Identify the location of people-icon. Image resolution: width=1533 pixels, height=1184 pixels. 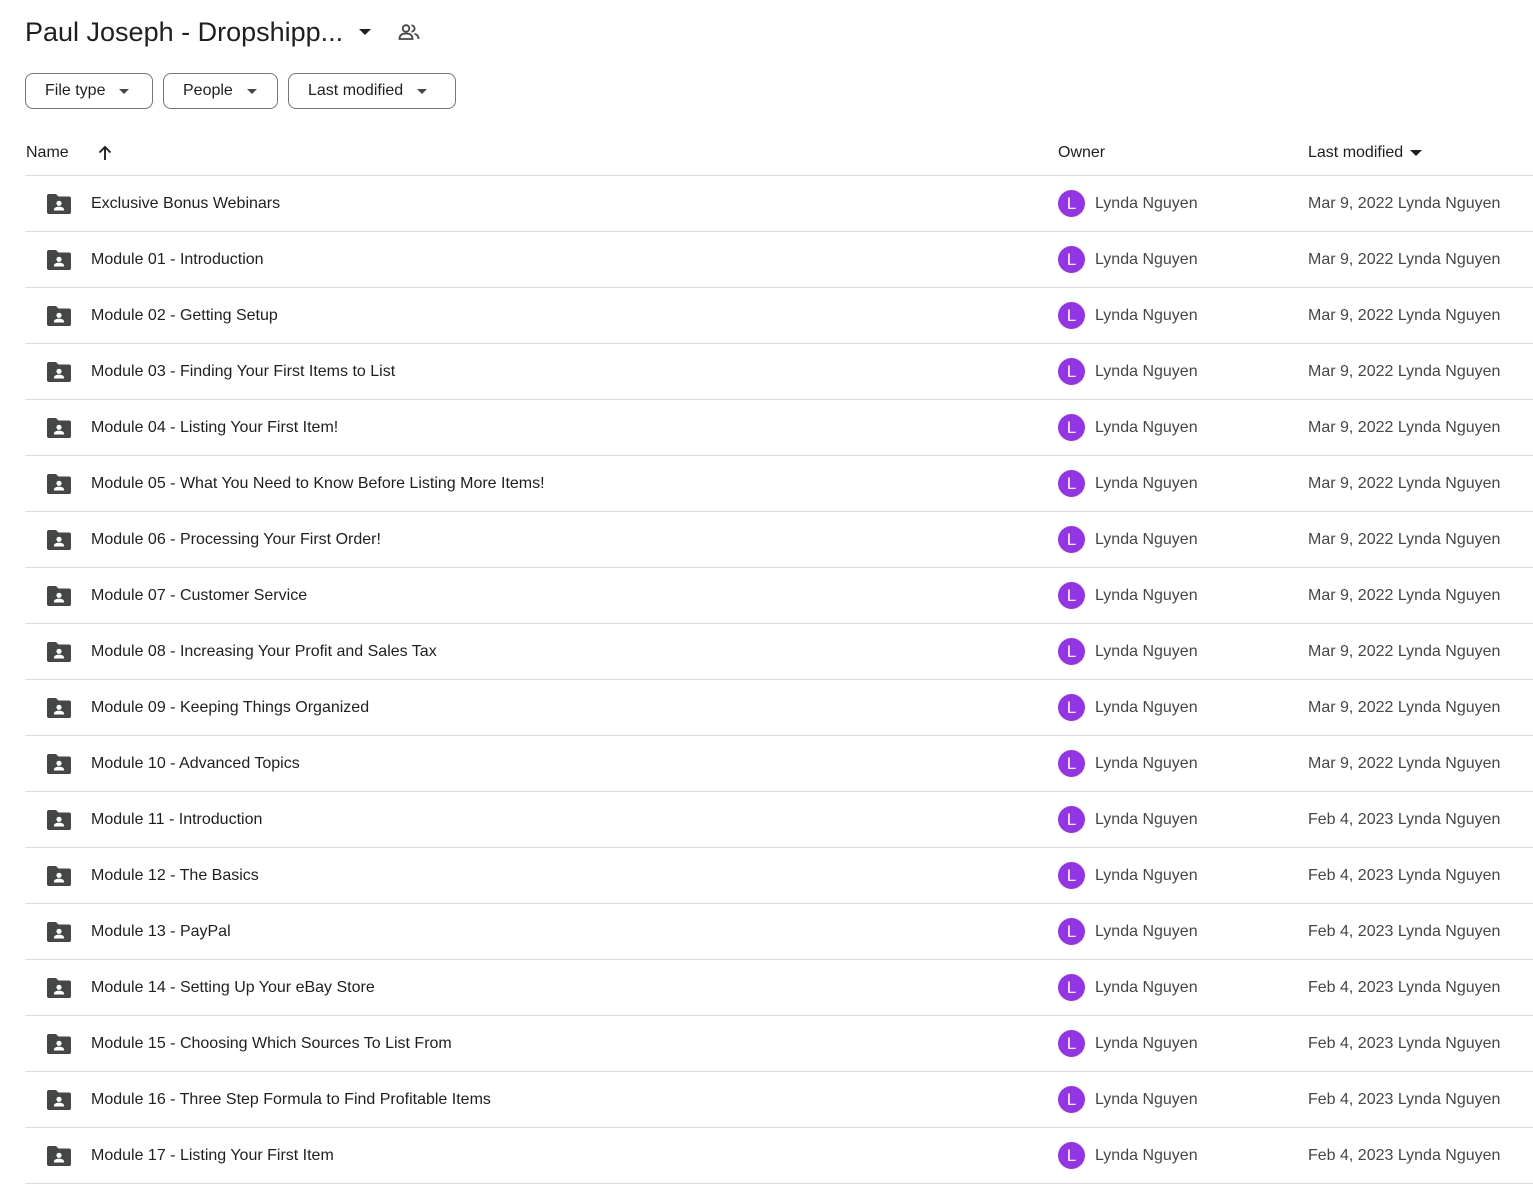
(409, 32).